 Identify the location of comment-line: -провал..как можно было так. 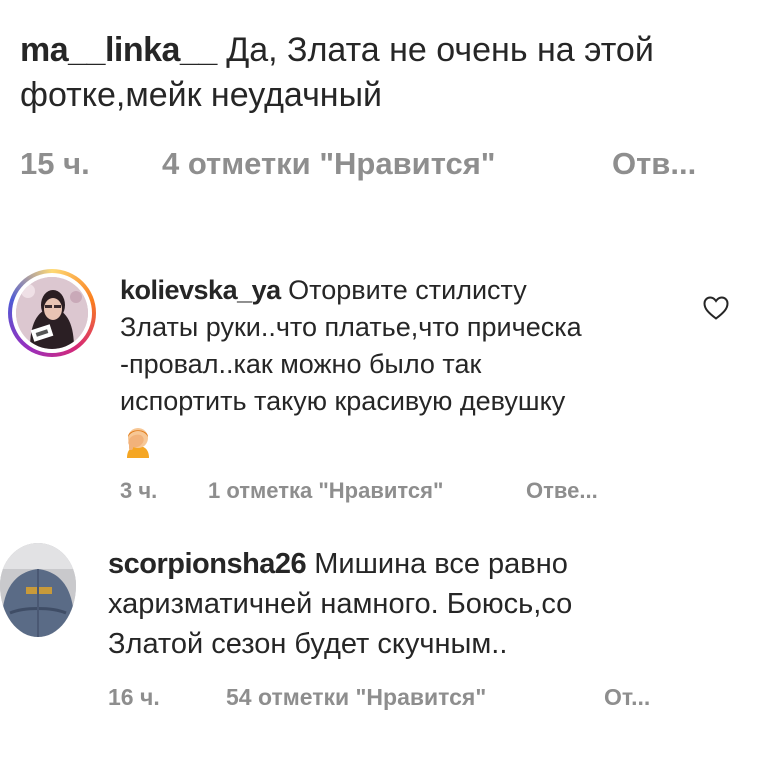
(301, 364).